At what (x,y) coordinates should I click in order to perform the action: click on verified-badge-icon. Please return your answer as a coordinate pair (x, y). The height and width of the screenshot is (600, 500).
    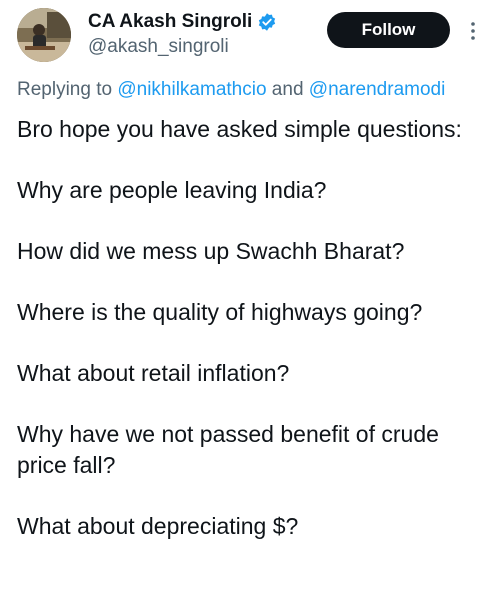
    Looking at the image, I should click on (267, 22).